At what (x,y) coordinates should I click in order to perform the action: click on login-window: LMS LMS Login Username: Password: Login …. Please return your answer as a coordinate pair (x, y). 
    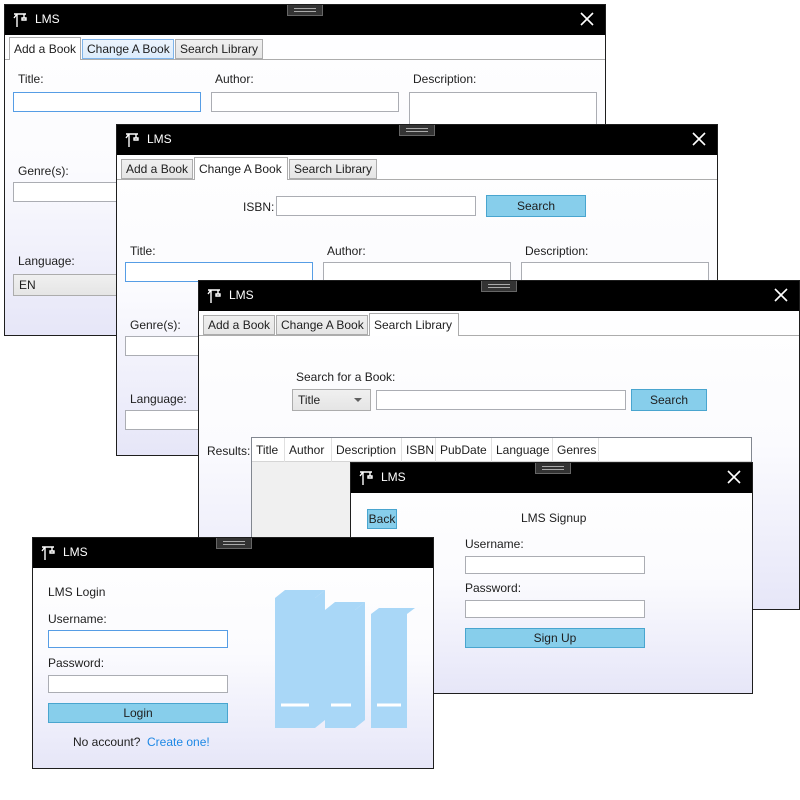
    Looking at the image, I should click on (233, 653).